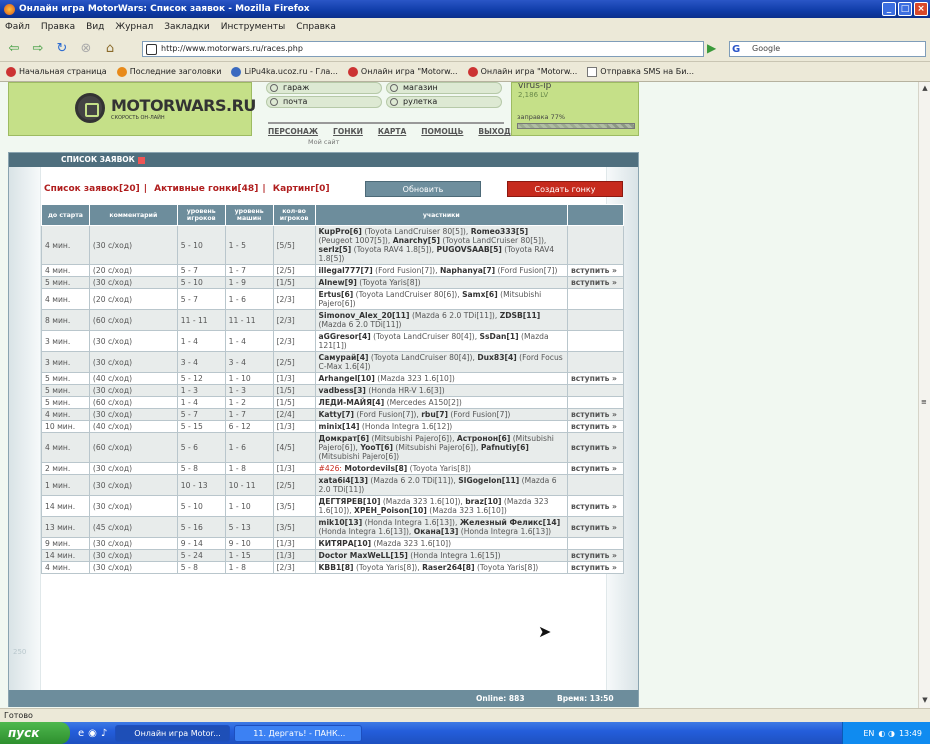 The image size is (930, 744). What do you see at coordinates (442, 131) in the screenshot?
I see `site-nav-link: ПОМОЩЬ` at bounding box center [442, 131].